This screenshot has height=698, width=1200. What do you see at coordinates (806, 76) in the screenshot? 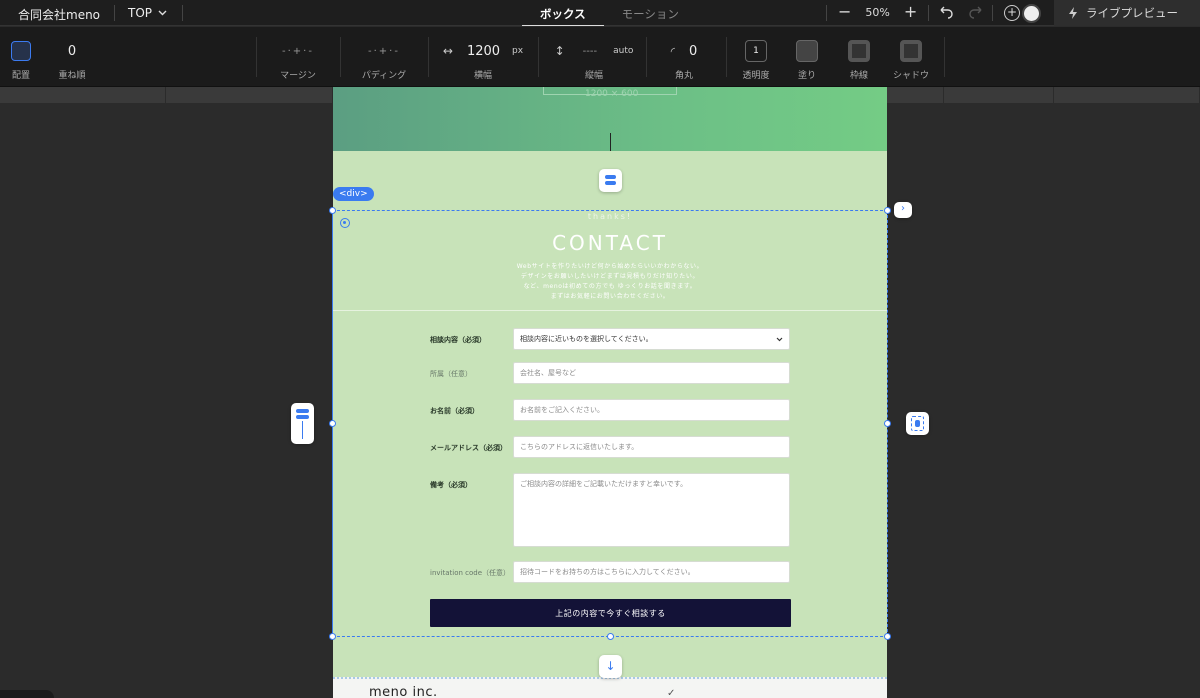
I see `fill-label: 塗り` at bounding box center [806, 76].